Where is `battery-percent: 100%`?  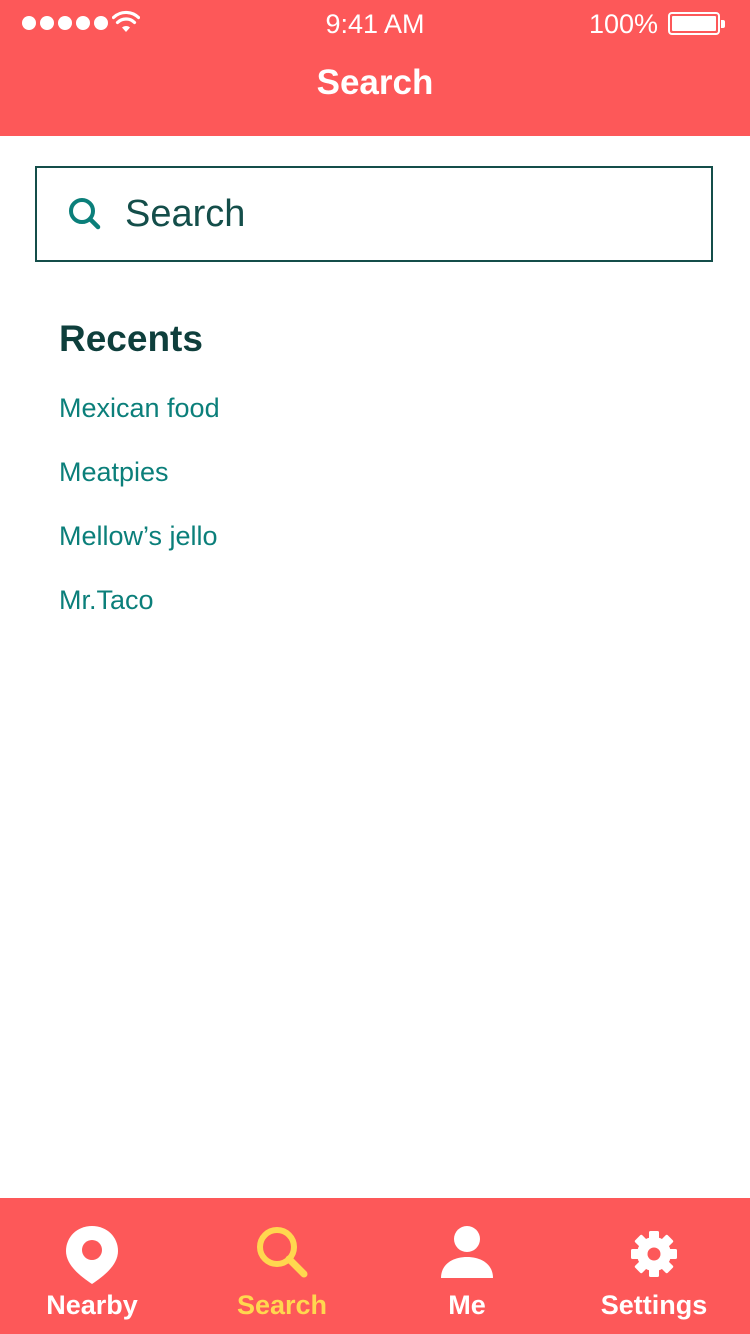 battery-percent: 100% is located at coordinates (623, 24).